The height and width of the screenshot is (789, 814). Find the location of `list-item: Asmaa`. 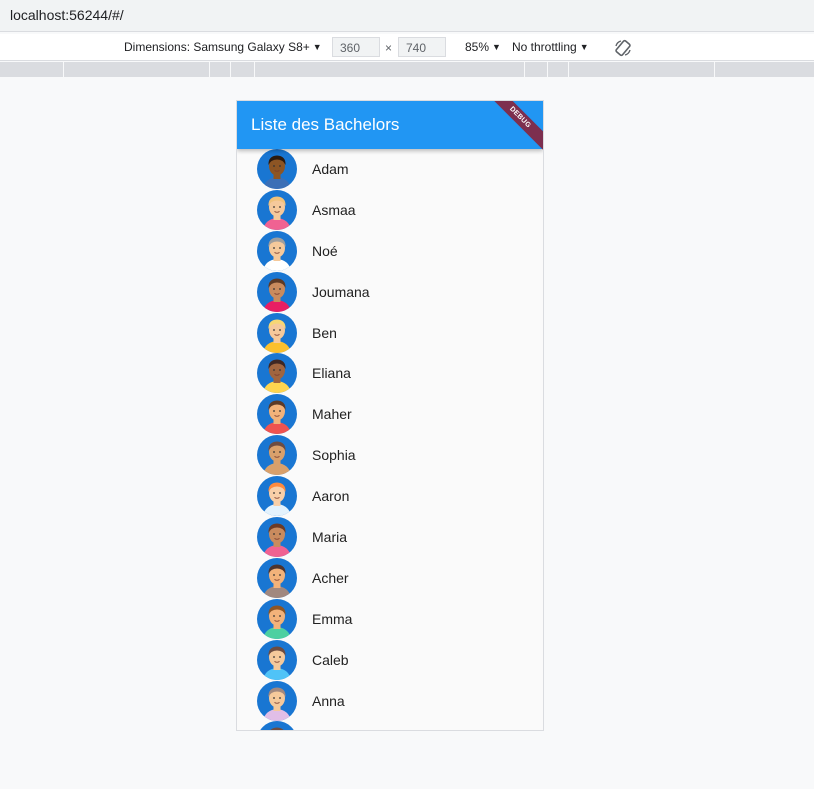

list-item: Asmaa is located at coordinates (390, 210).